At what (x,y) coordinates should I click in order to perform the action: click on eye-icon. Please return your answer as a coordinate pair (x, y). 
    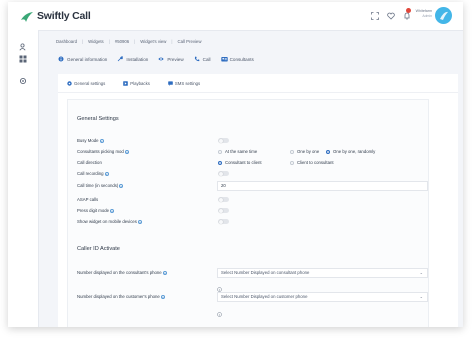
    Looking at the image, I should click on (161, 59).